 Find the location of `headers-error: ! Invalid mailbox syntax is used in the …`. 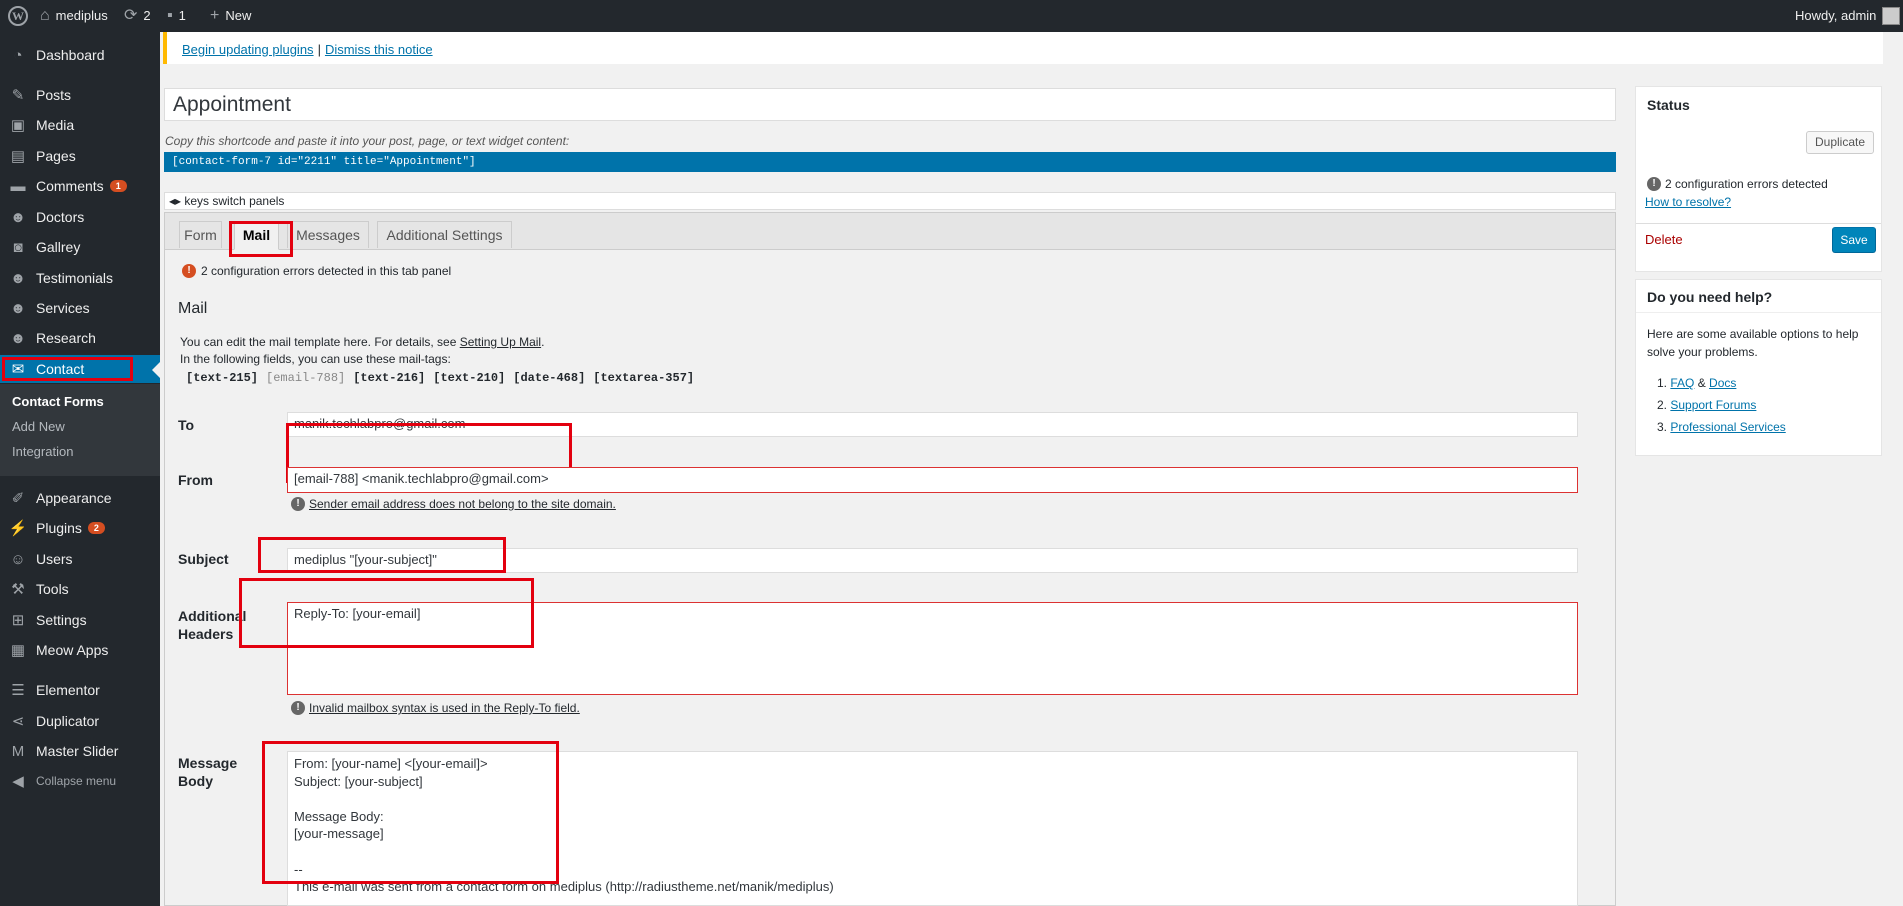

headers-error: ! Invalid mailbox syntax is used in the … is located at coordinates (435, 708).